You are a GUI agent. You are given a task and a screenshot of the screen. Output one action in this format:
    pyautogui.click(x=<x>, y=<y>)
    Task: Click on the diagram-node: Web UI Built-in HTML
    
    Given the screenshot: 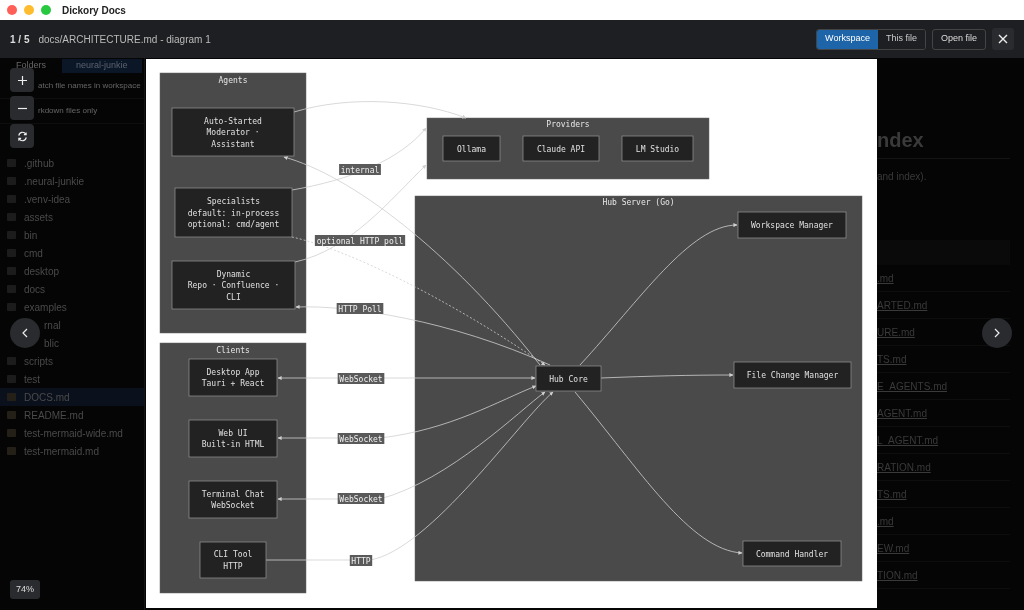 What is the action you would take?
    pyautogui.click(x=233, y=438)
    